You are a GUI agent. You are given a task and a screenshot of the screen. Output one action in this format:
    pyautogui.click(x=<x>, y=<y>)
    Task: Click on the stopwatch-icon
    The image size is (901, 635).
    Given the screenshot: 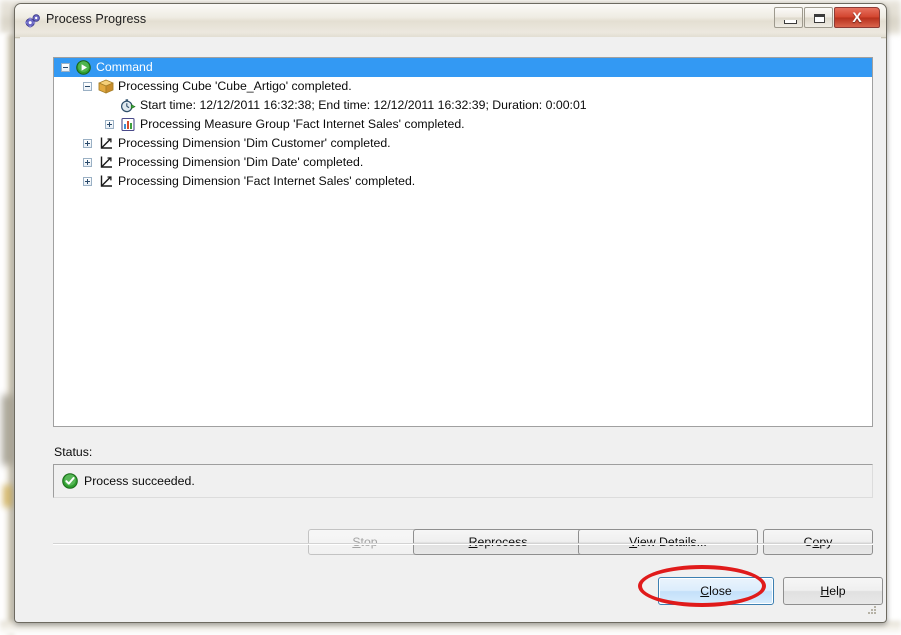 What is the action you would take?
    pyautogui.click(x=128, y=105)
    